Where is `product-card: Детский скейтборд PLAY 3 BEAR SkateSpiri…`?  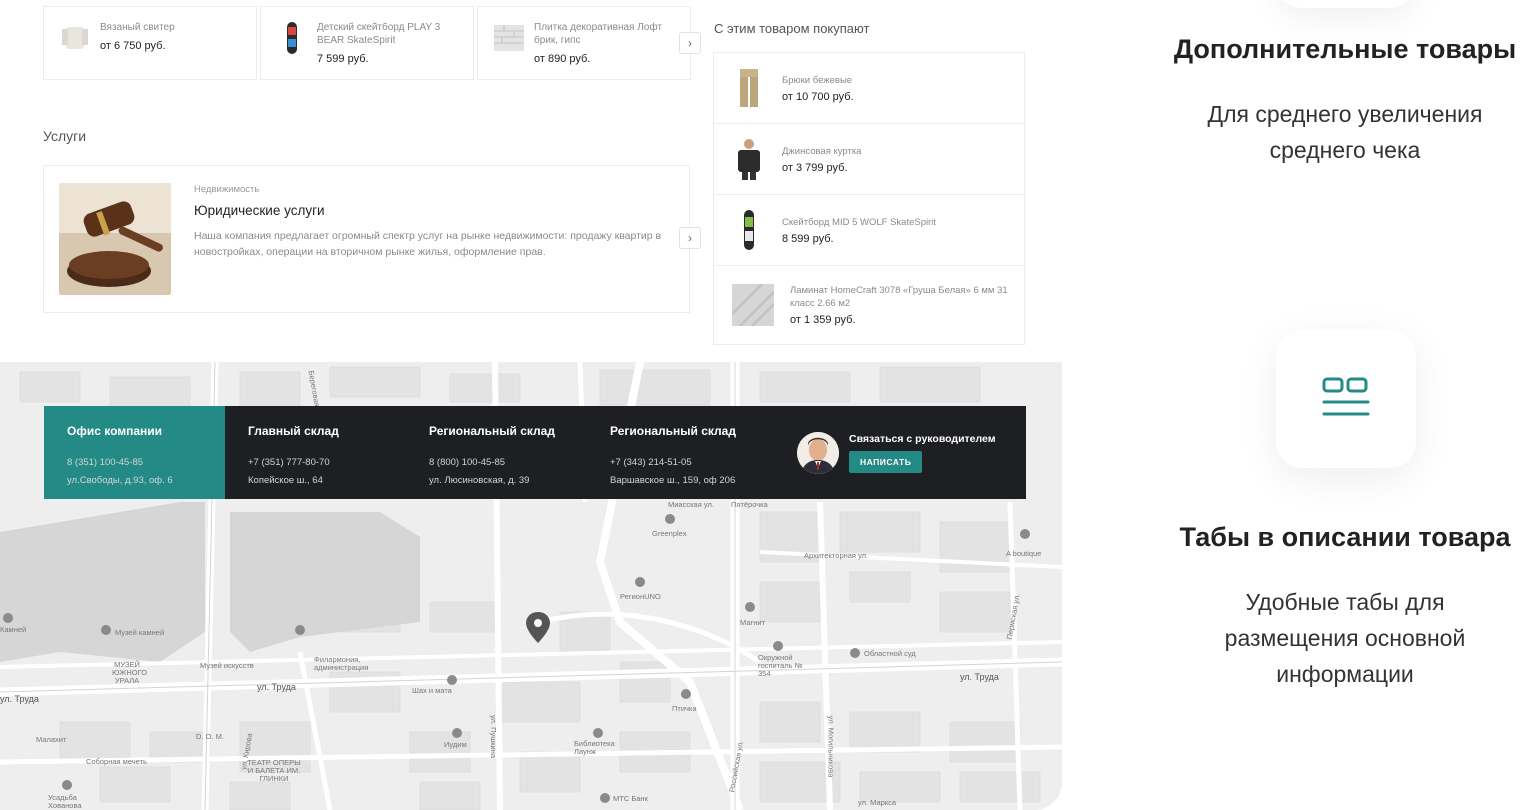 product-card: Детский скейтборд PLAY 3 BEAR SkateSpiri… is located at coordinates (367, 43).